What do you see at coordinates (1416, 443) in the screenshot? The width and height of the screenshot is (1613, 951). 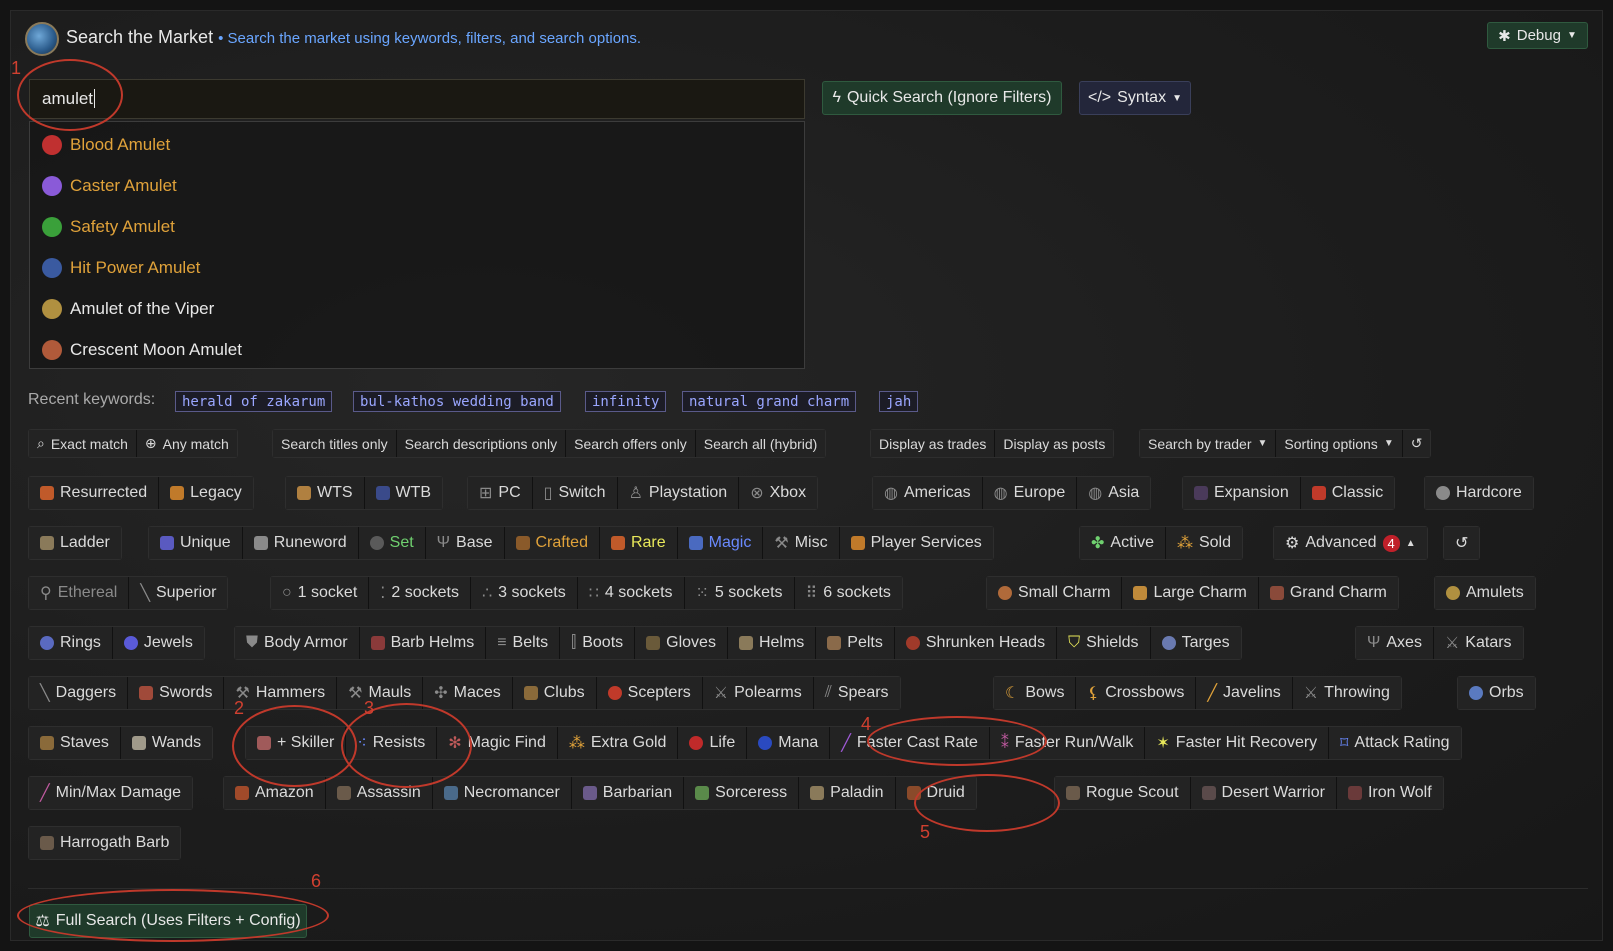 I see `reset-icon: ↺` at bounding box center [1416, 443].